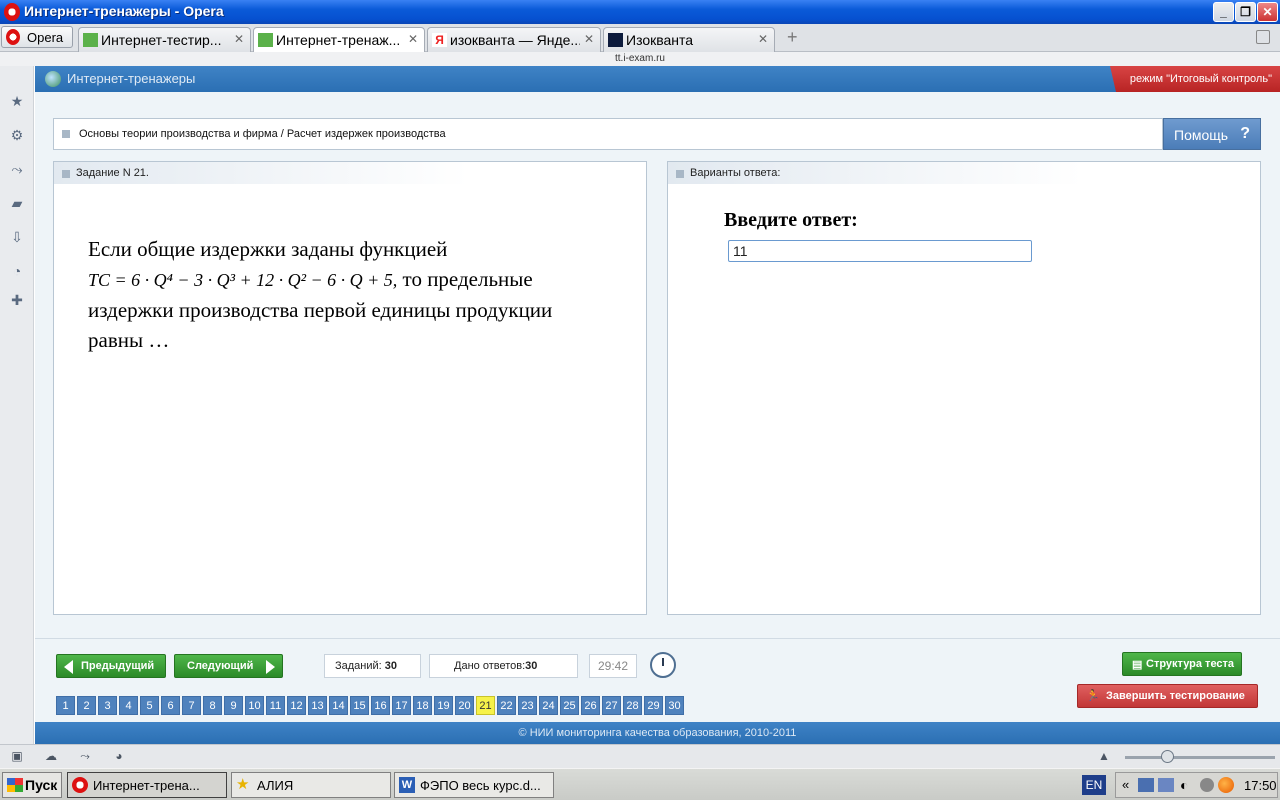 The image size is (1280, 800). I want to click on question-number-button: 17, so click(401, 705).